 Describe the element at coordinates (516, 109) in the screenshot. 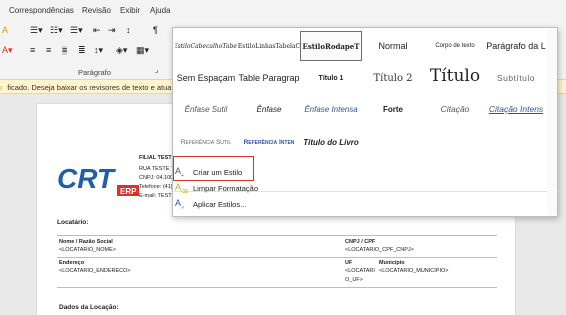

I see `style-citacao-intensa: Citação Intens` at that location.